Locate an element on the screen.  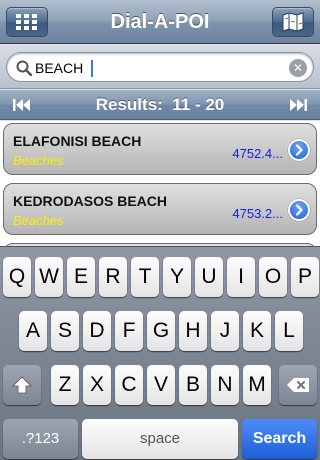
skip-back-icon is located at coordinates (22, 108).